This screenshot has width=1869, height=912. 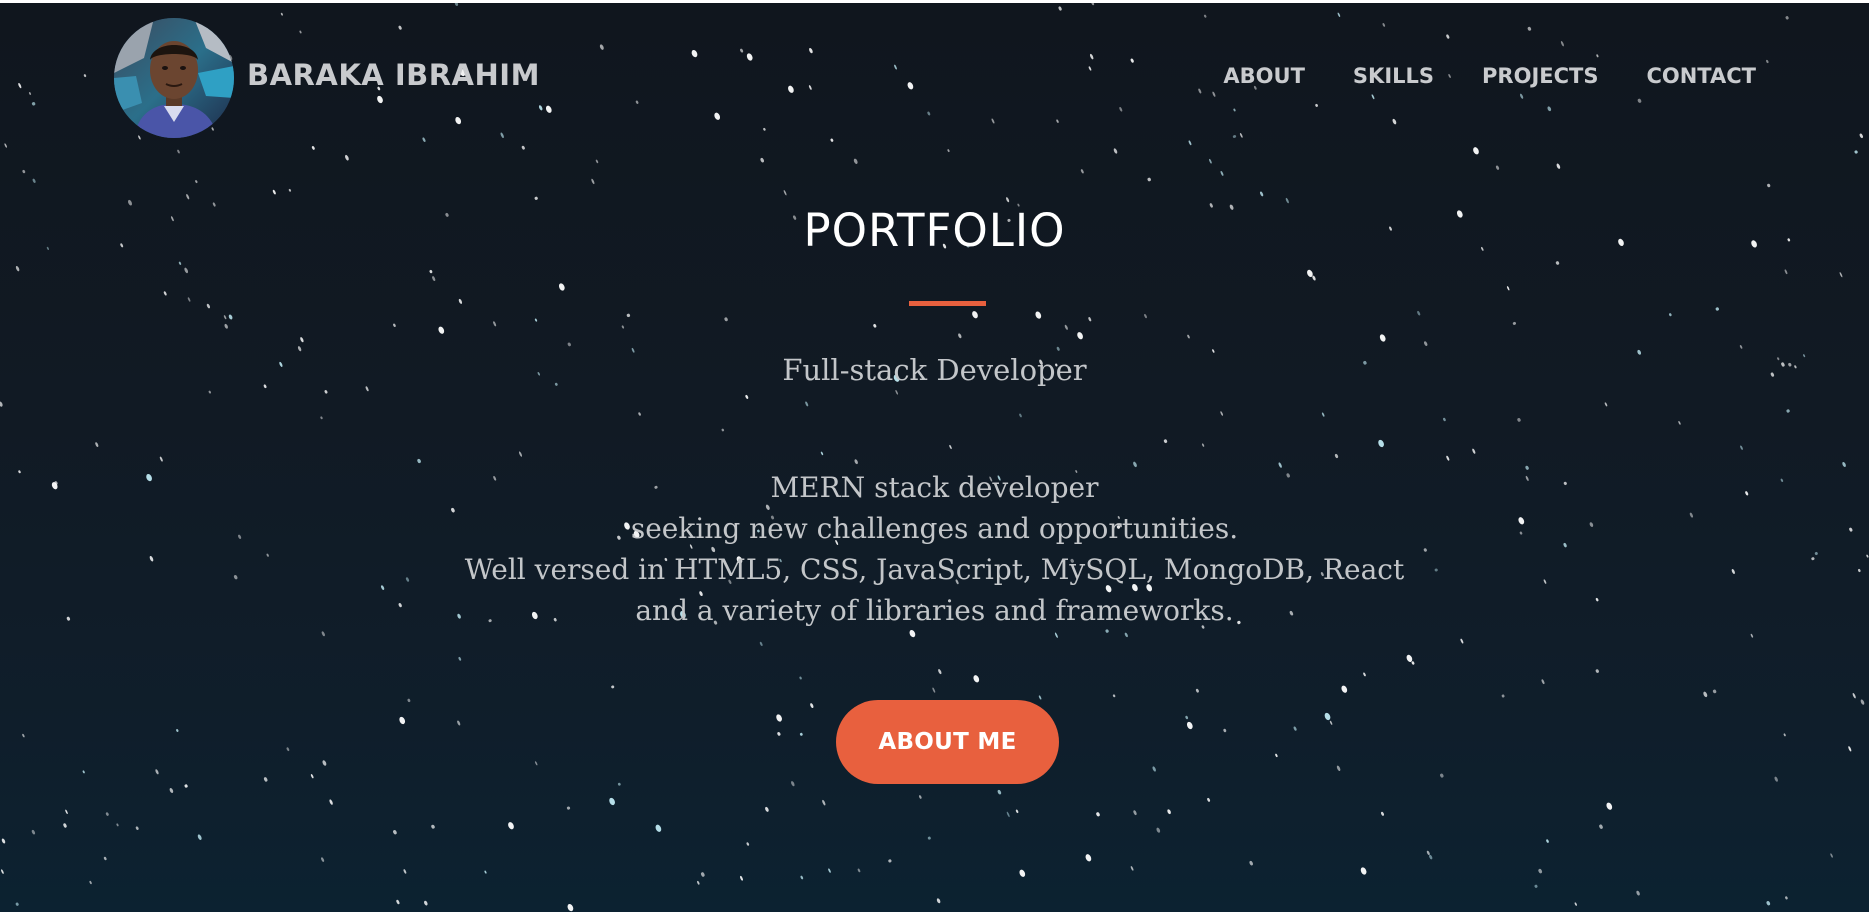 What do you see at coordinates (393, 75) in the screenshot?
I see `brand-name: BARAKA IBRAHIM` at bounding box center [393, 75].